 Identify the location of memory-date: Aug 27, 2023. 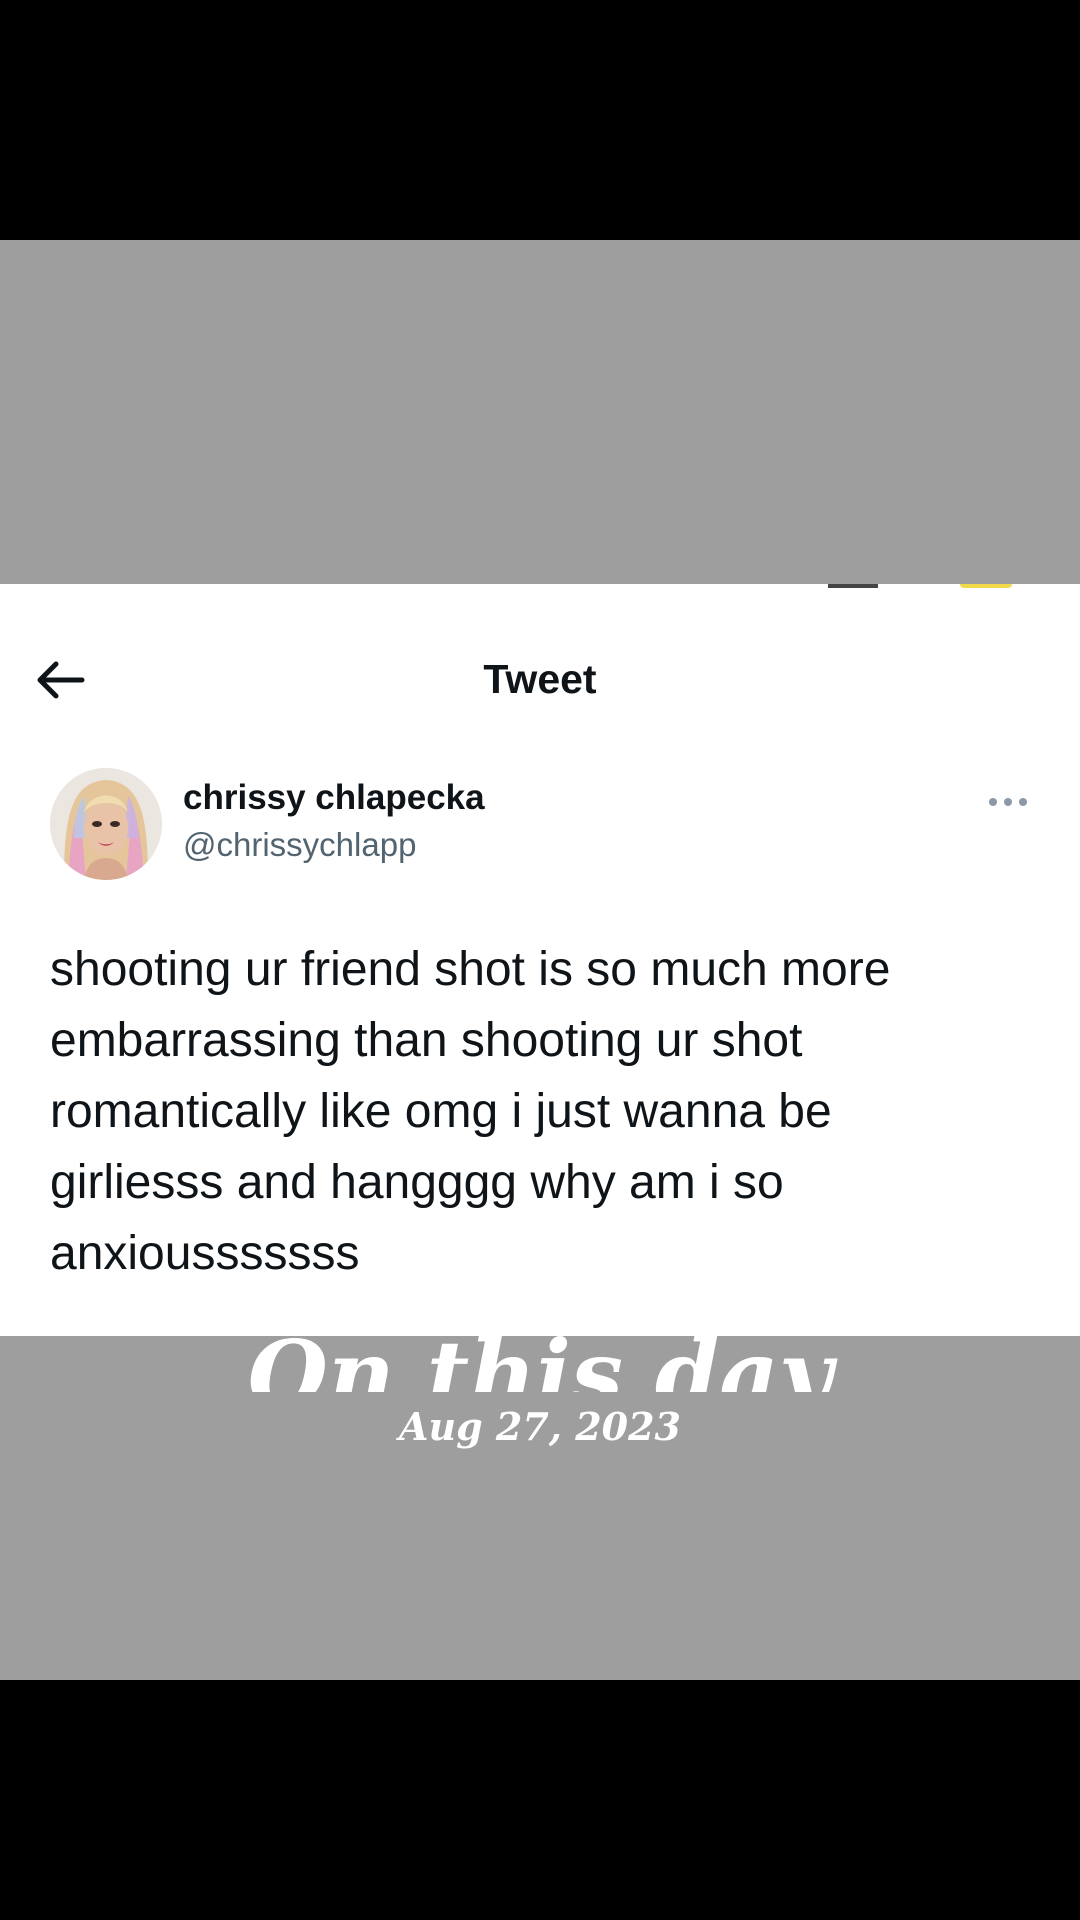
(539, 1426).